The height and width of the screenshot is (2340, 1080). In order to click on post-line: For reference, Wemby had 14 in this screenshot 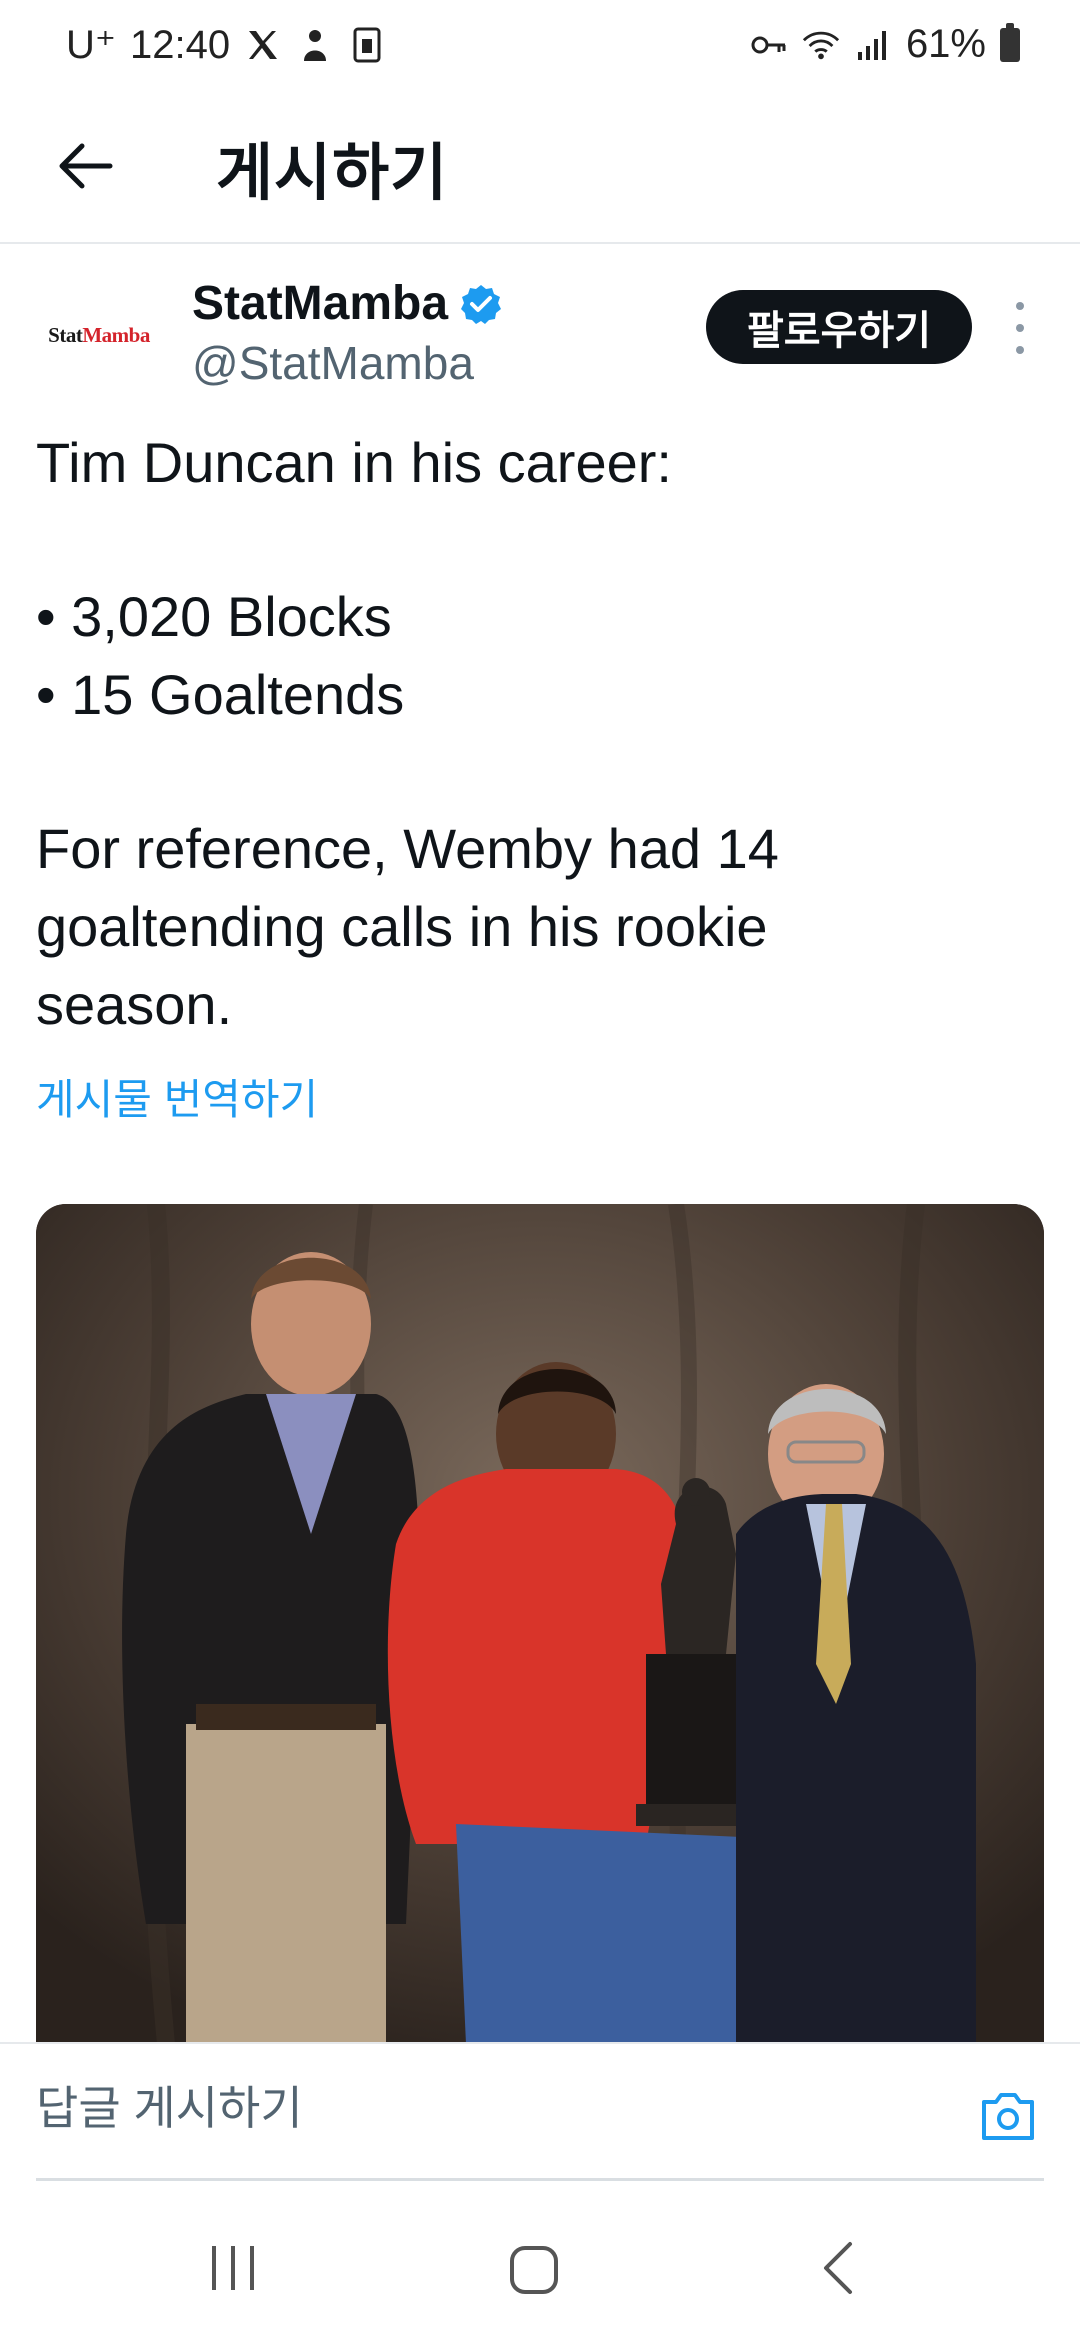, I will do `click(407, 848)`.